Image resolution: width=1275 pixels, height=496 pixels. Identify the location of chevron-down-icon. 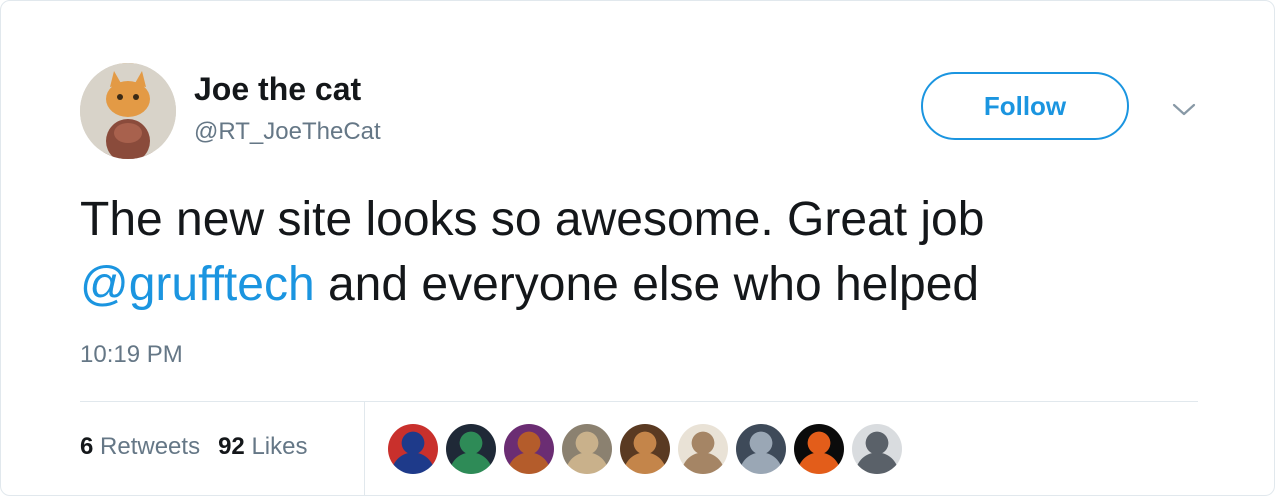
(1184, 109).